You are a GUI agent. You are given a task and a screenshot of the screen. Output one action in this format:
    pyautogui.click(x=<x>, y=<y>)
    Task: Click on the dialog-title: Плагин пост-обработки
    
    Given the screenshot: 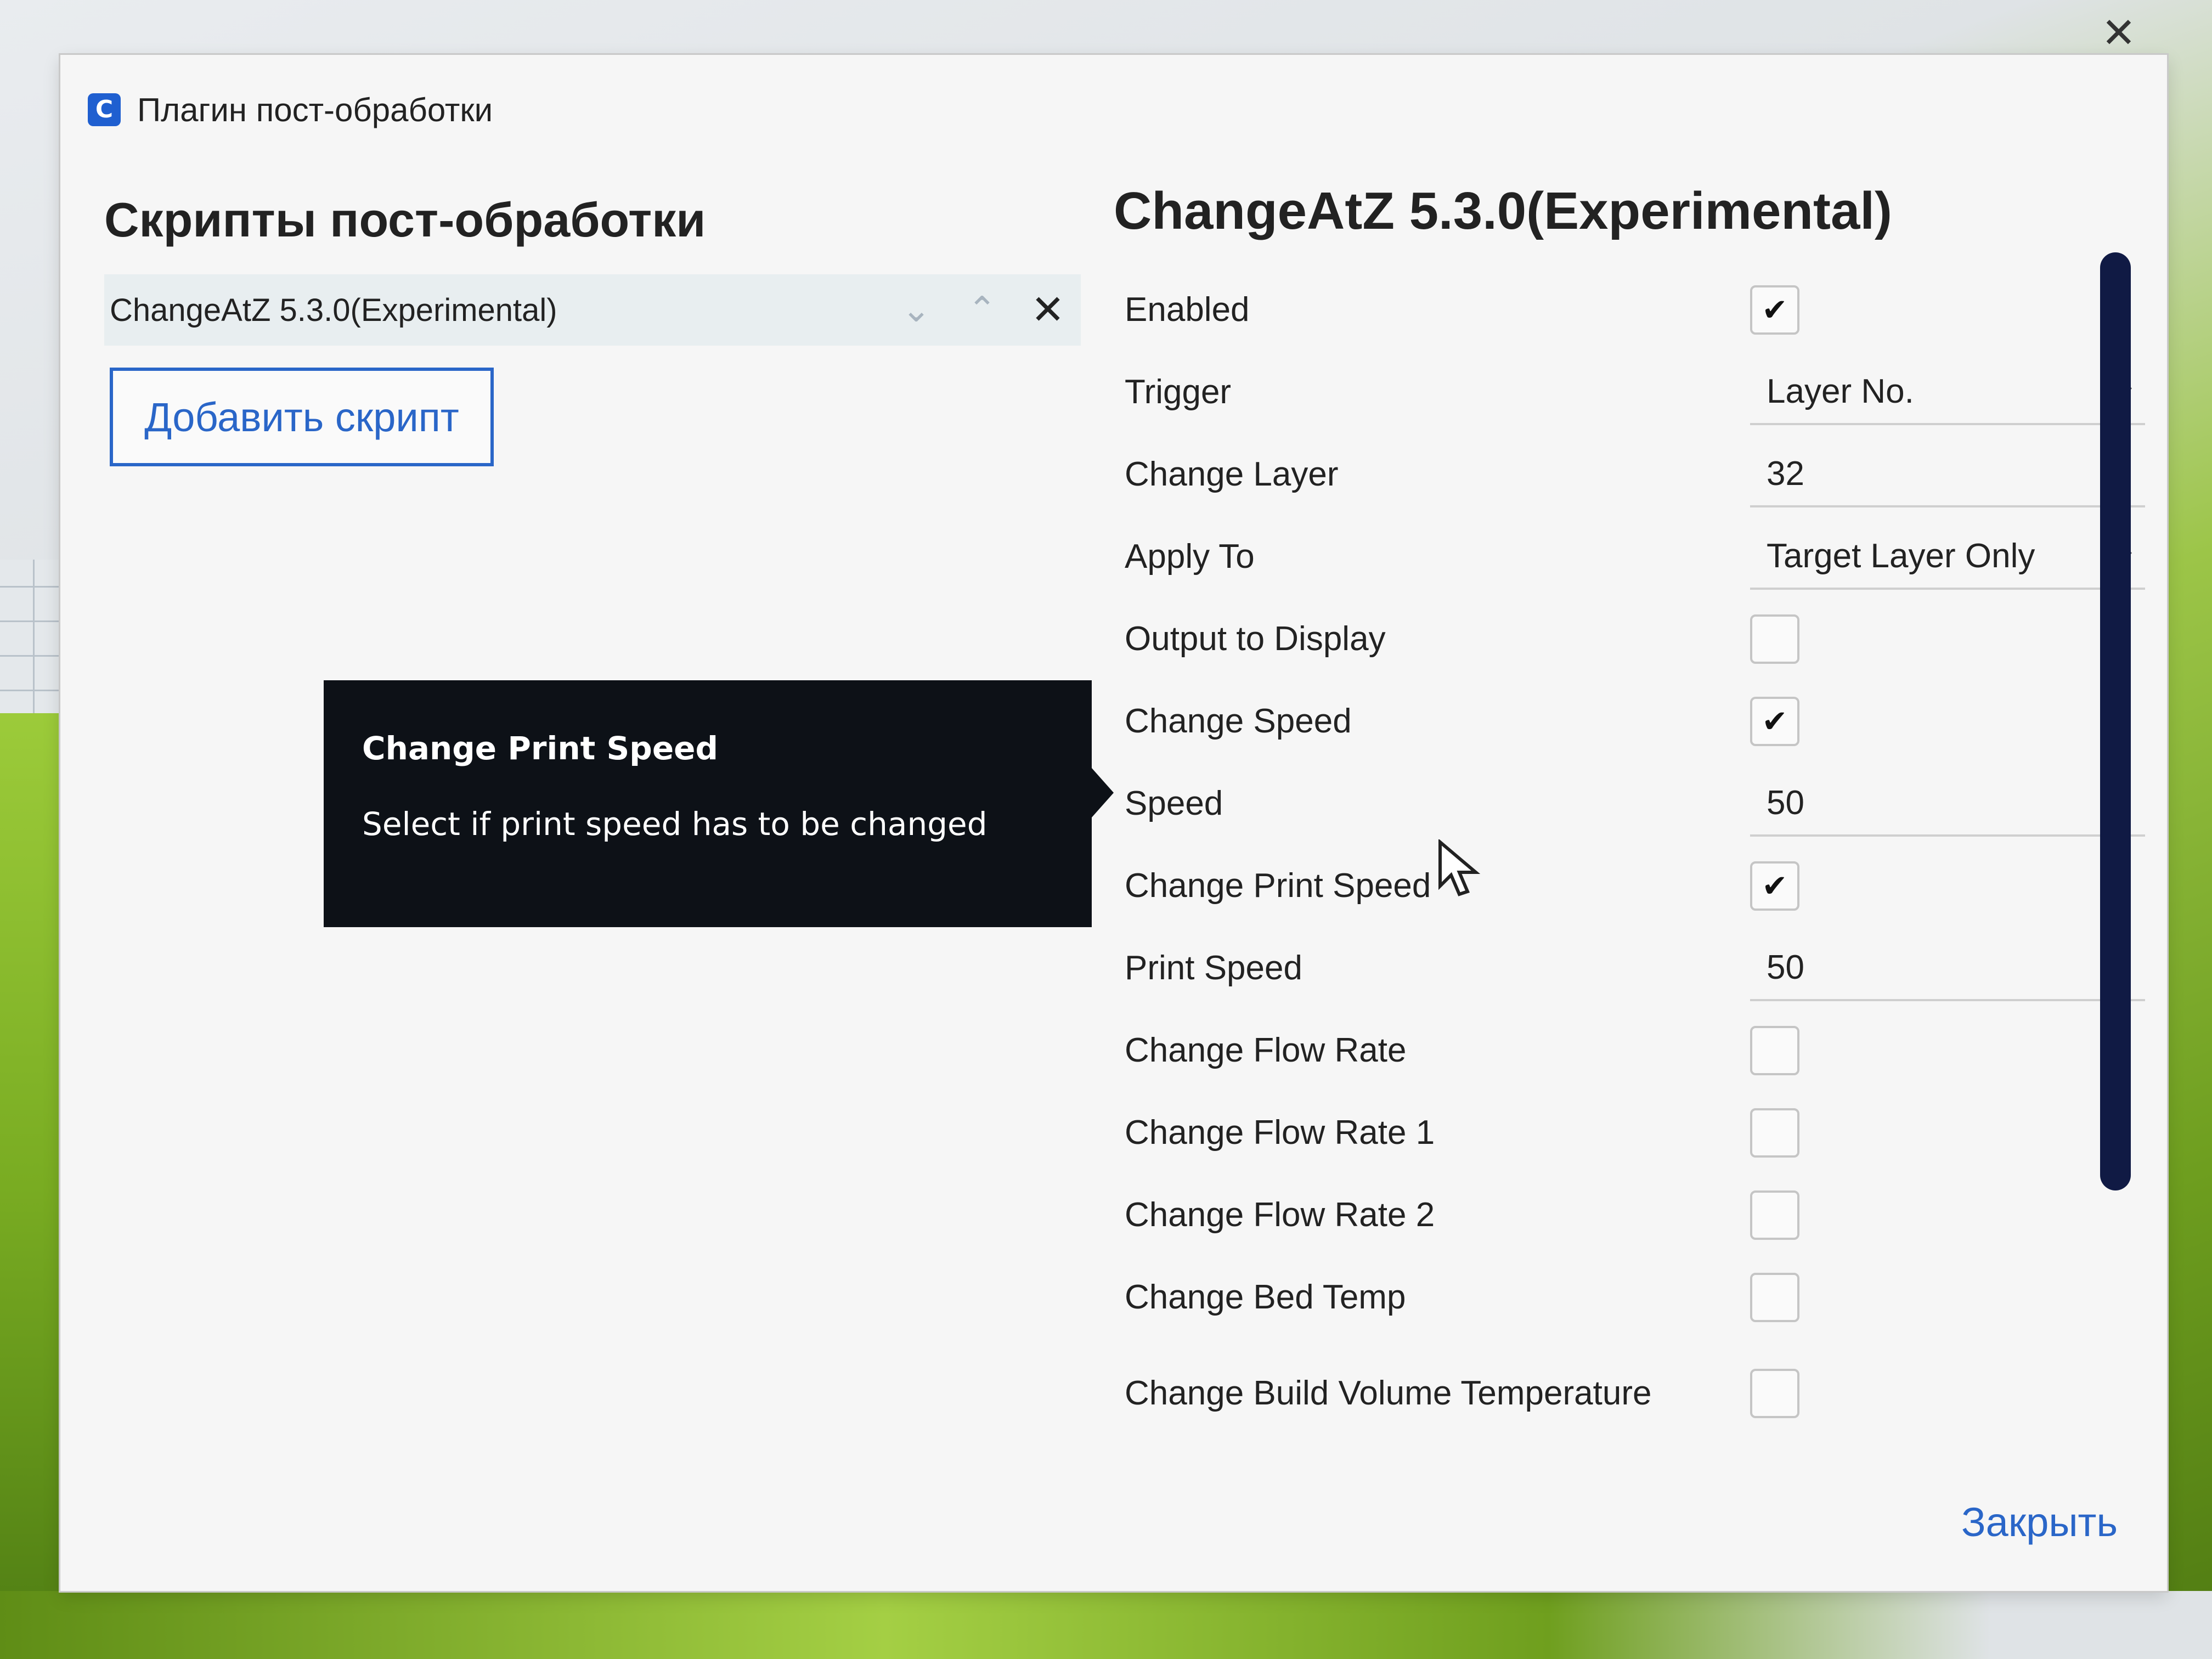 What is the action you would take?
    pyautogui.click(x=315, y=110)
    